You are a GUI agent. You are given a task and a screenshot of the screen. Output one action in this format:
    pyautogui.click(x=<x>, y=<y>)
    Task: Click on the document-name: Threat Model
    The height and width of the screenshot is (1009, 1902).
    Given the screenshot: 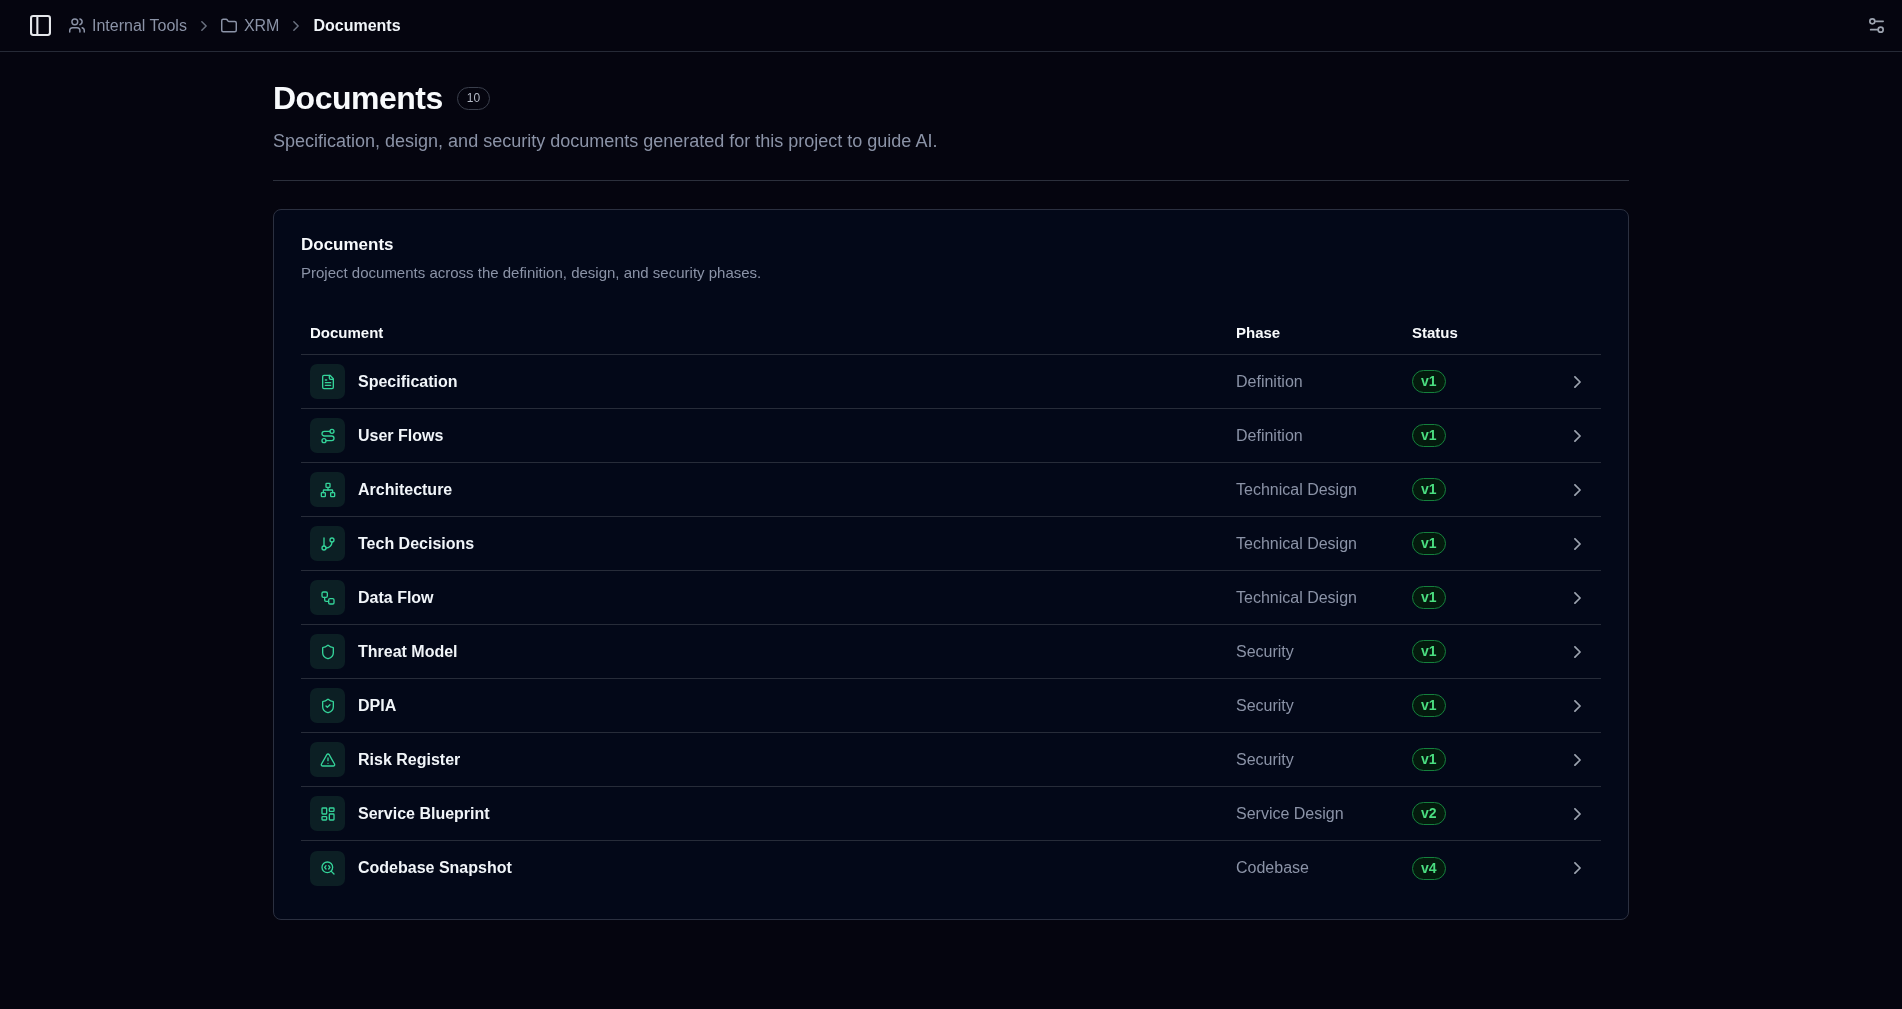 What is the action you would take?
    pyautogui.click(x=408, y=651)
    